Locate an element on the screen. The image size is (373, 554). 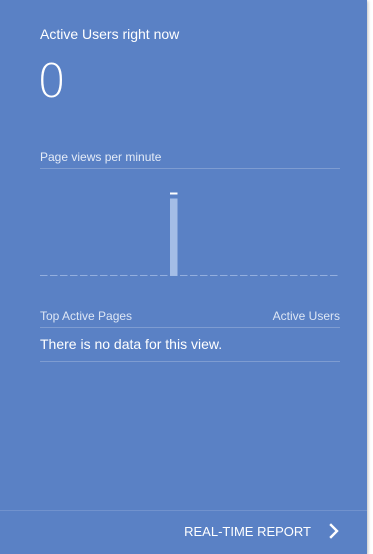
table-row-divider is located at coordinates (190, 361).